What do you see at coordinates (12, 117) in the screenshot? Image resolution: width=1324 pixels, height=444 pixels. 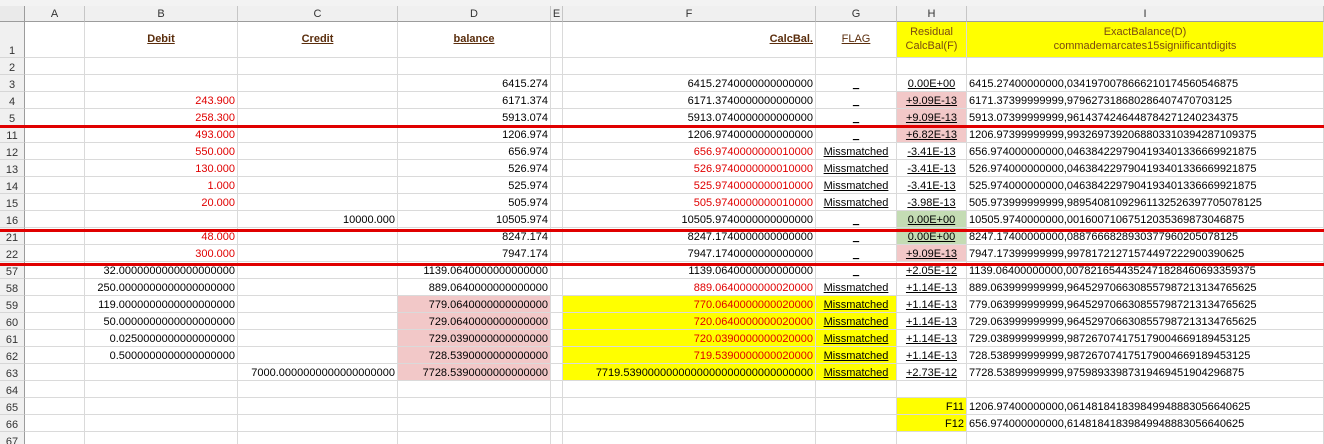 I see `row-header: 5` at bounding box center [12, 117].